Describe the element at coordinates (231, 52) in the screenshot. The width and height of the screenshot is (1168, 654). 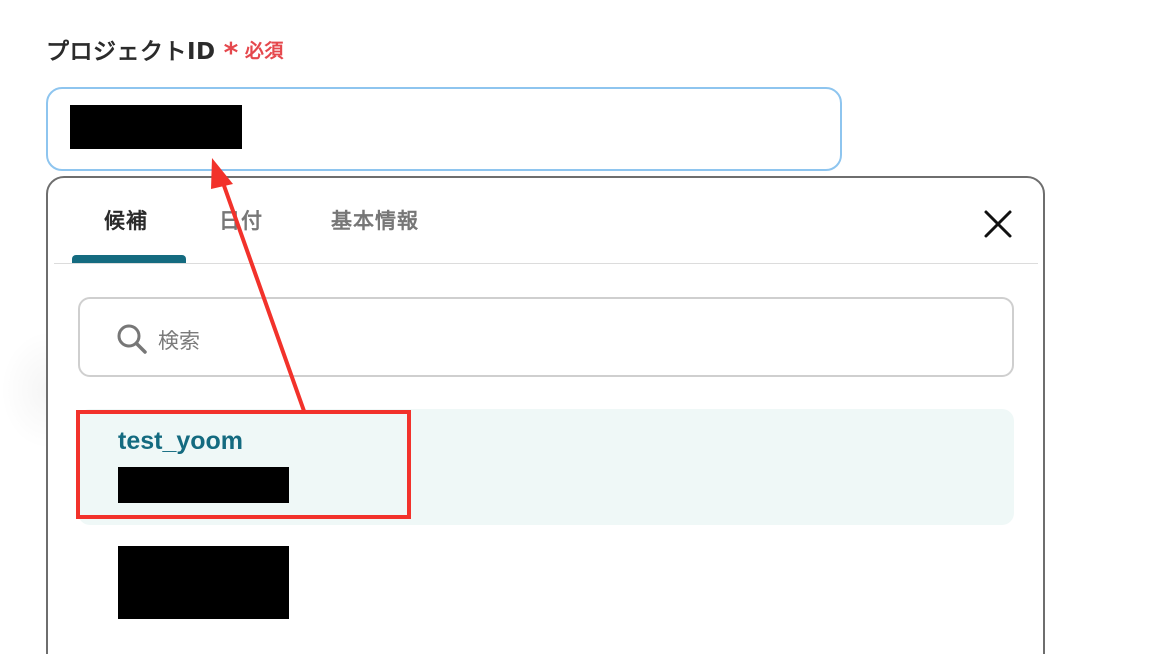
I see `required-asterisk: *` at that location.